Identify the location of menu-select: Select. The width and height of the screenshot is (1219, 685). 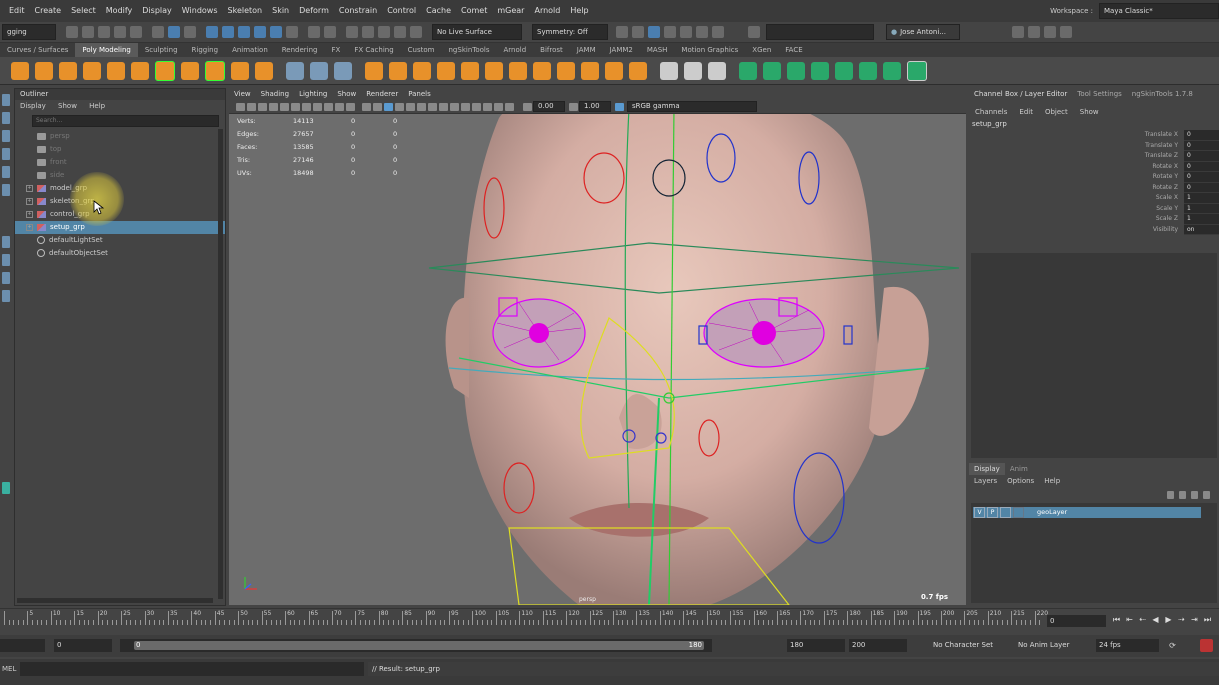
(83, 11).